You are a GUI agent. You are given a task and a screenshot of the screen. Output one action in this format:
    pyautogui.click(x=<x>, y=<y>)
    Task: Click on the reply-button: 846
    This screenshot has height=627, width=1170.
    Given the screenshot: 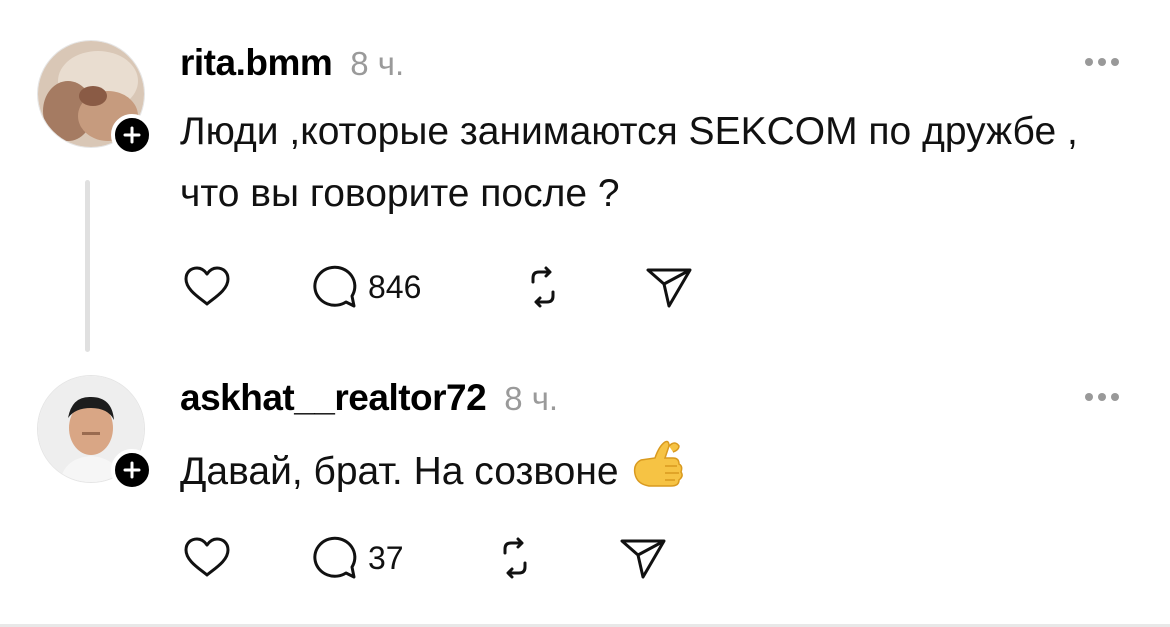 What is the action you would take?
    pyautogui.click(x=364, y=287)
    